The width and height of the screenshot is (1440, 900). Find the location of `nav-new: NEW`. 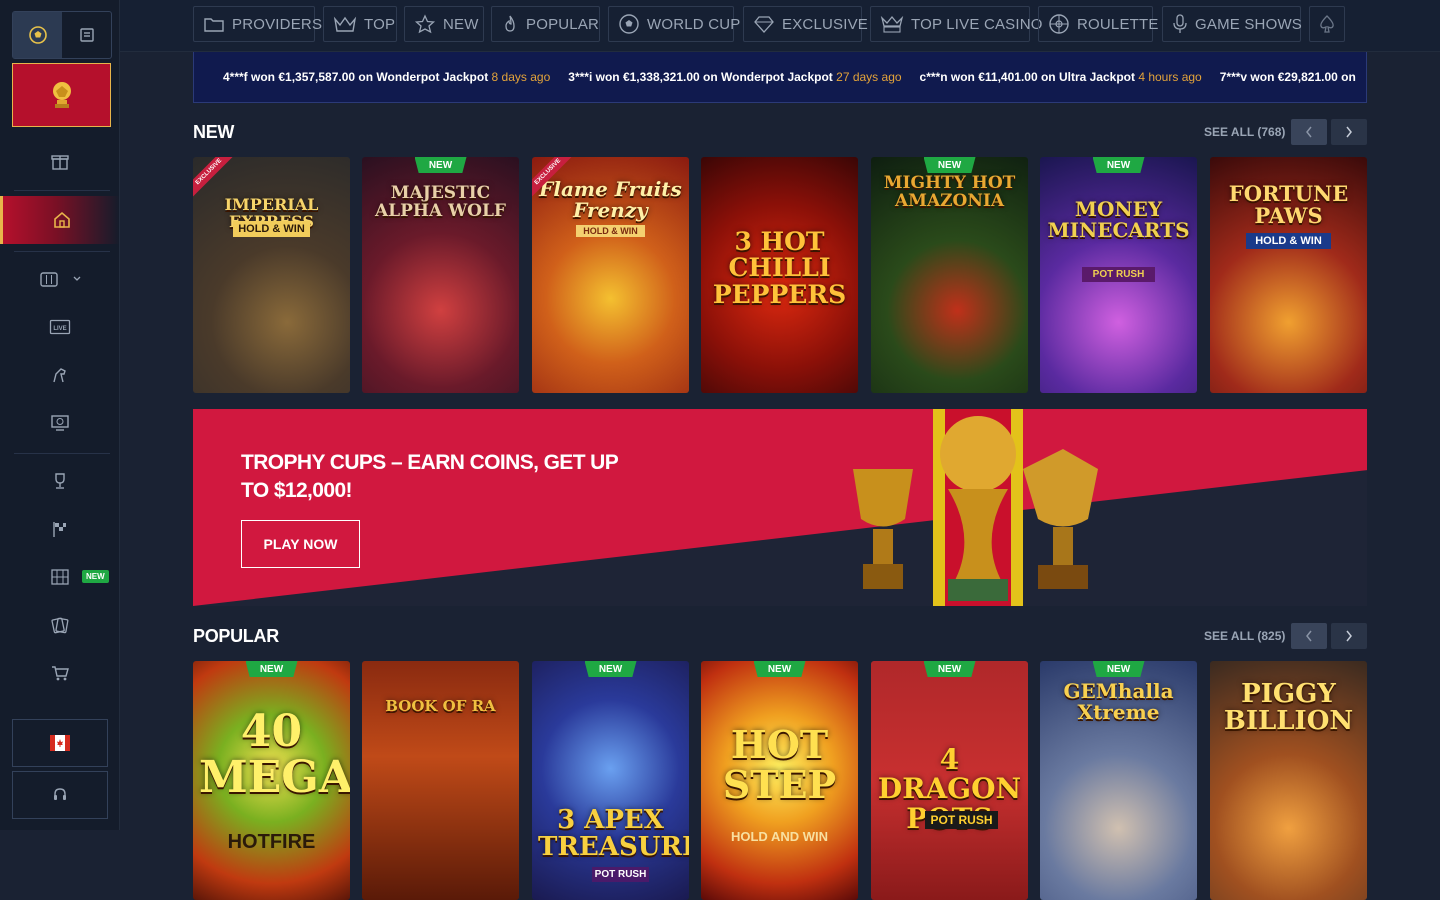

nav-new: NEW is located at coordinates (444, 24).